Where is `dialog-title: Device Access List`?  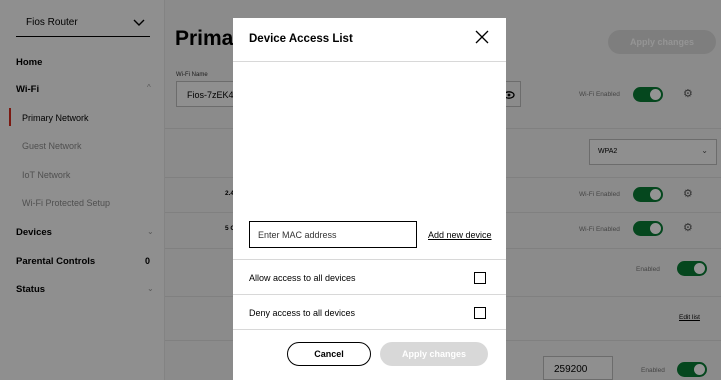
dialog-title: Device Access List is located at coordinates (301, 39).